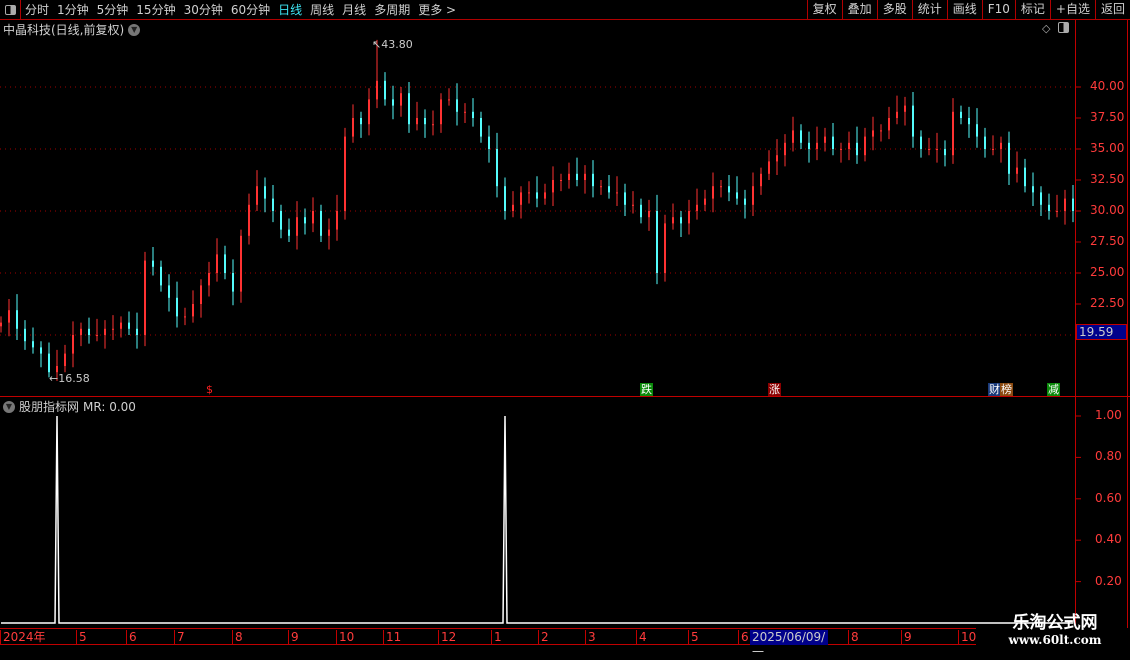 The image size is (1130, 660). Describe the element at coordinates (1107, 241) in the screenshot. I see `price-axis-label: 27.50` at that location.